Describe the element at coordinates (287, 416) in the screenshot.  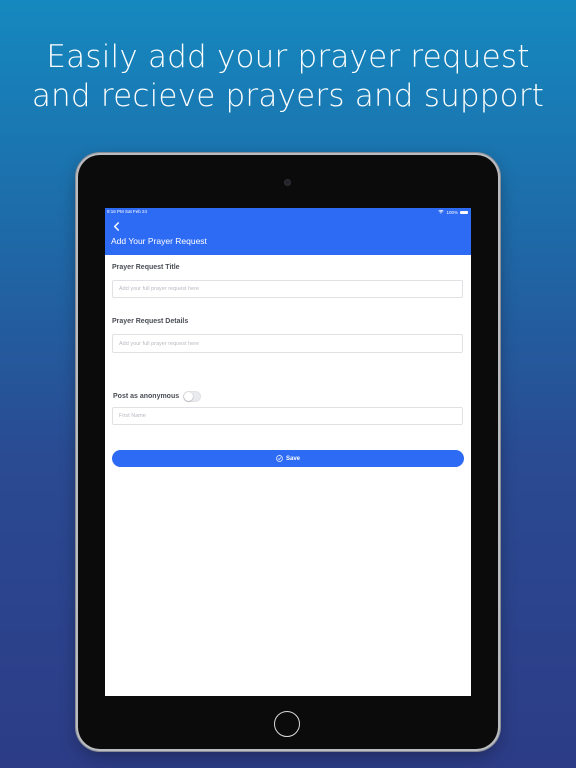
I see `first-name-input: First Name` at that location.